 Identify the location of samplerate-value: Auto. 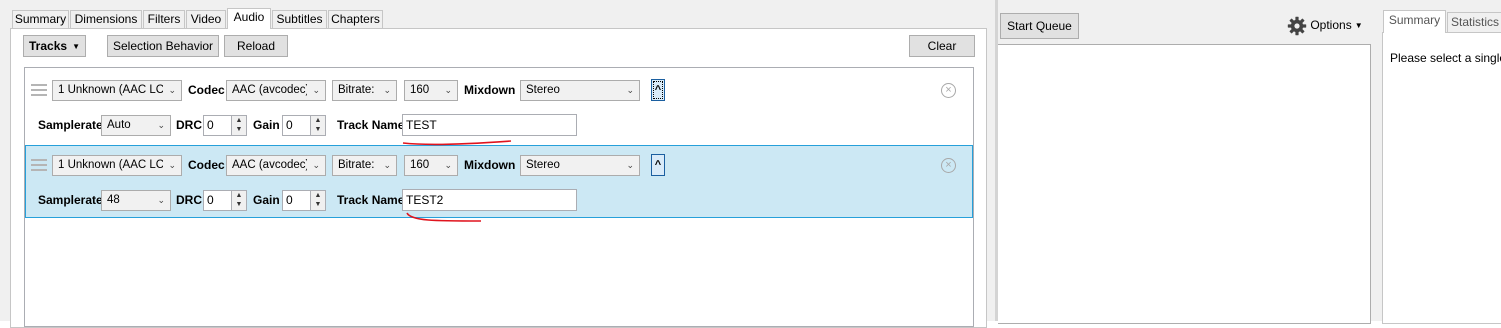
(119, 125).